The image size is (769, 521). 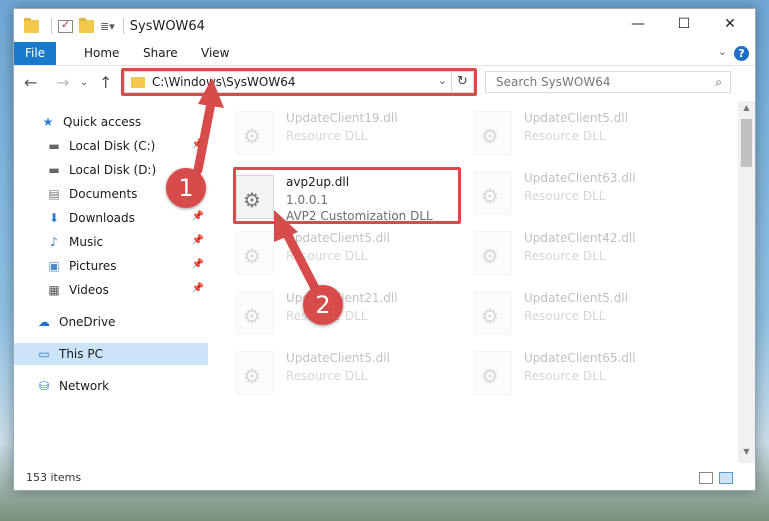 I want to click on sidebar-item-label: OneDrive, so click(x=87, y=322).